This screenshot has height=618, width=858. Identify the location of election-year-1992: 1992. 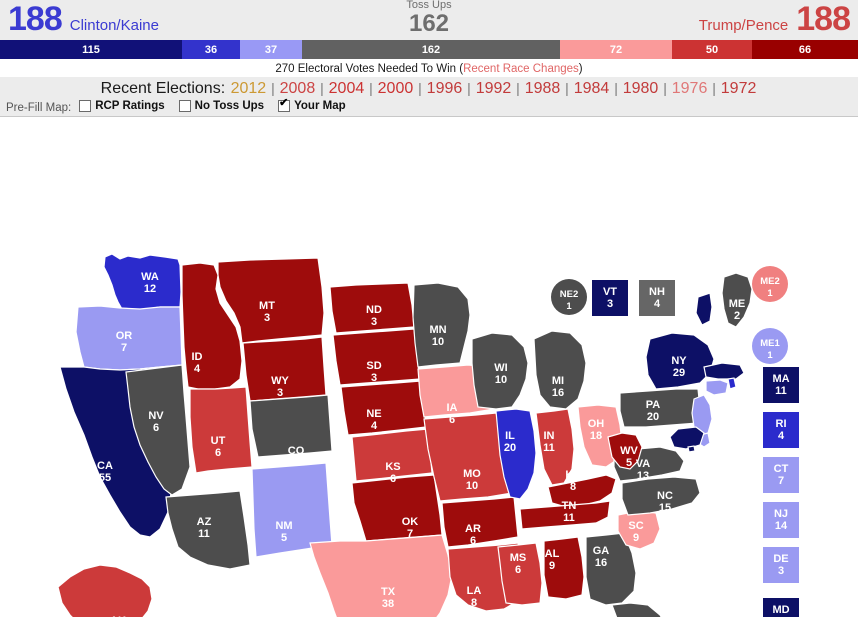
(494, 88).